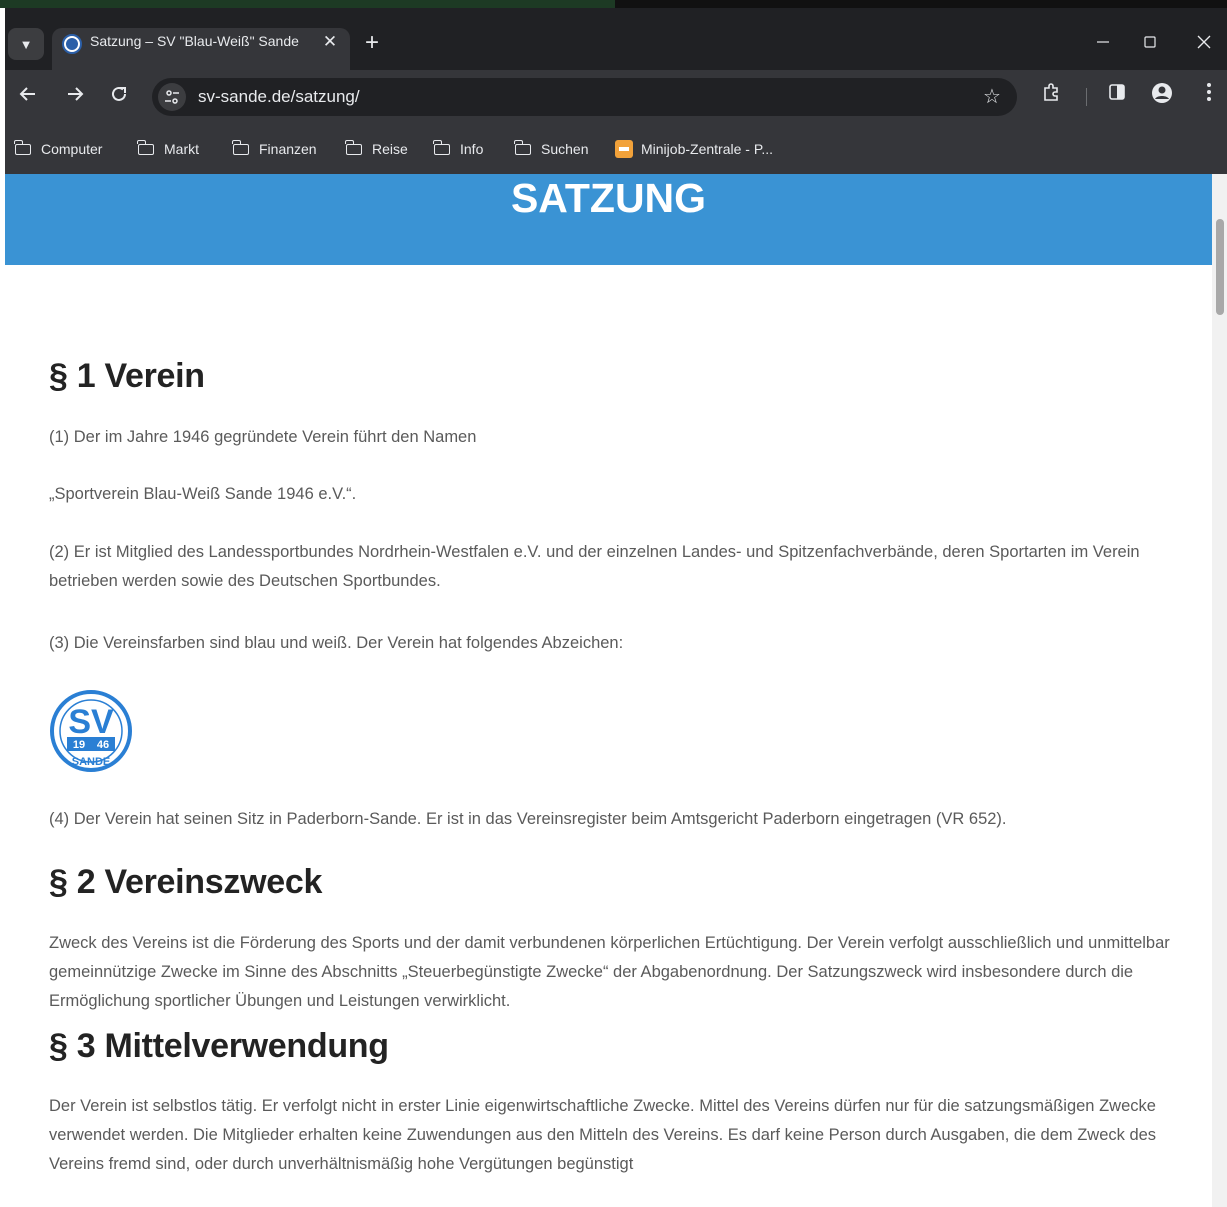 Image resolution: width=1227 pixels, height=1207 pixels. What do you see at coordinates (616, 39) in the screenshot?
I see `tab-strip: ▼ Satzung – SV "Blau-Weiß" Sande ✕ +` at bounding box center [616, 39].